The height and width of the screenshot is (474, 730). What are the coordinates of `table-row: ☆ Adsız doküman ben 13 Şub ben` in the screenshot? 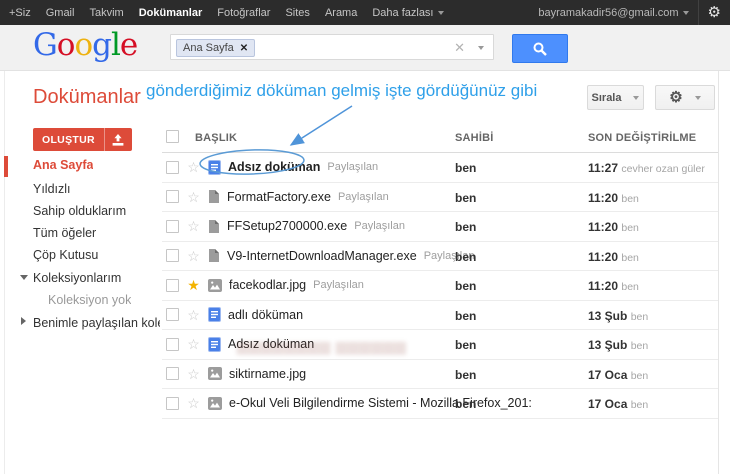 It's located at (440, 345).